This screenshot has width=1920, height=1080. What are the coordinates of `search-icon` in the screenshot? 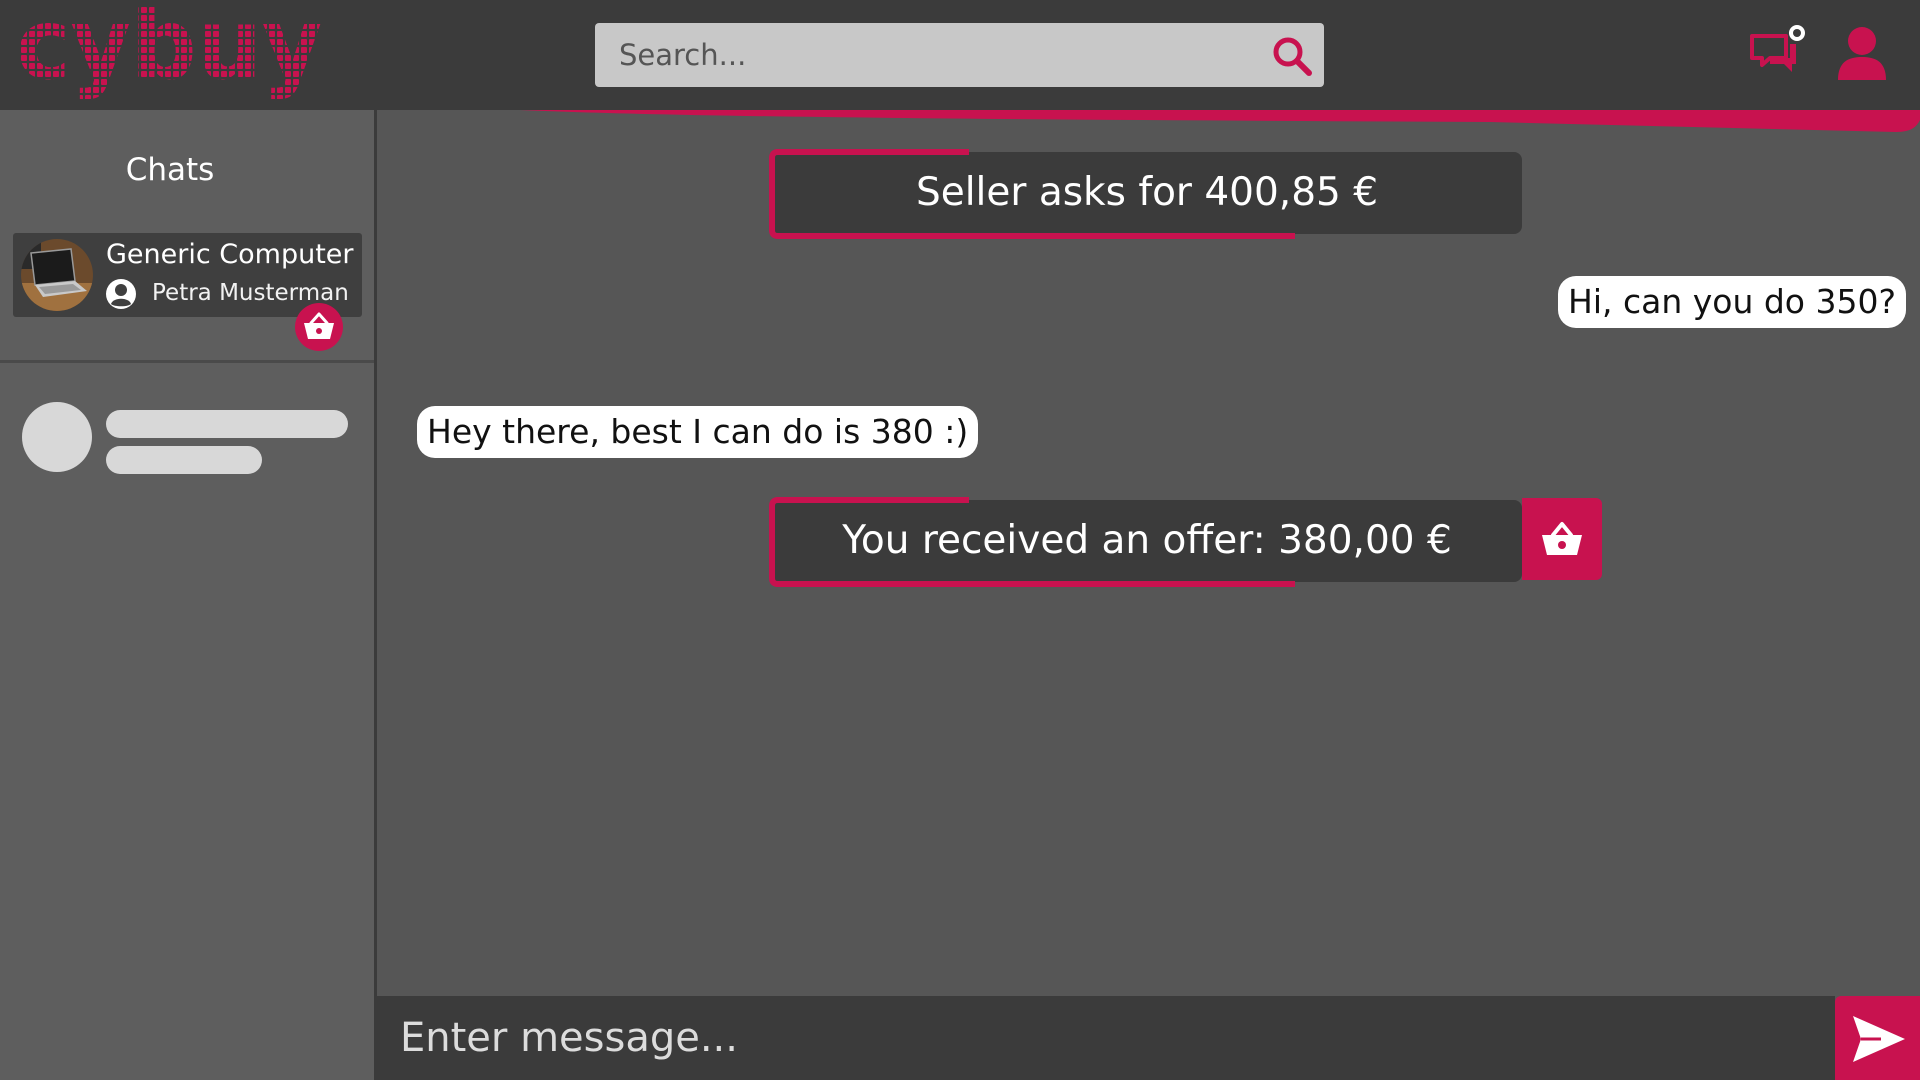 It's located at (1292, 56).